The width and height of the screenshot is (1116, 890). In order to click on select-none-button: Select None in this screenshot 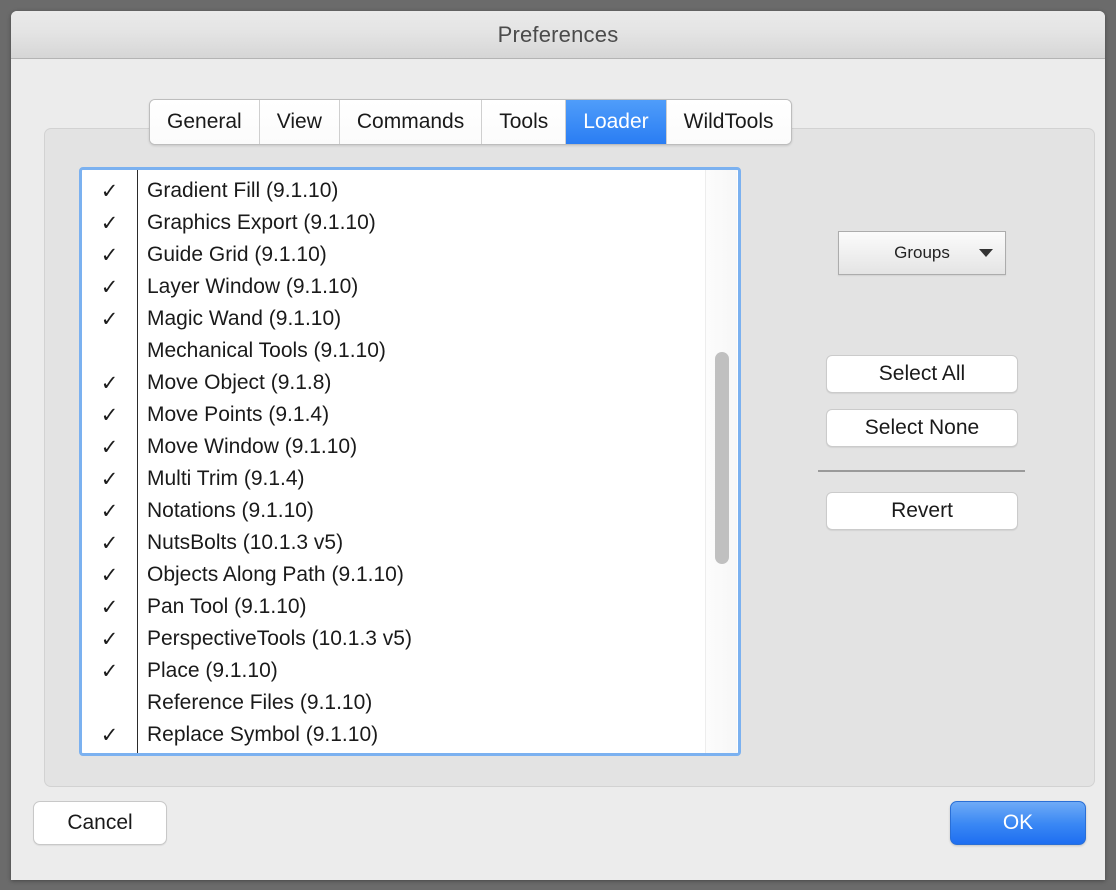, I will do `click(922, 428)`.